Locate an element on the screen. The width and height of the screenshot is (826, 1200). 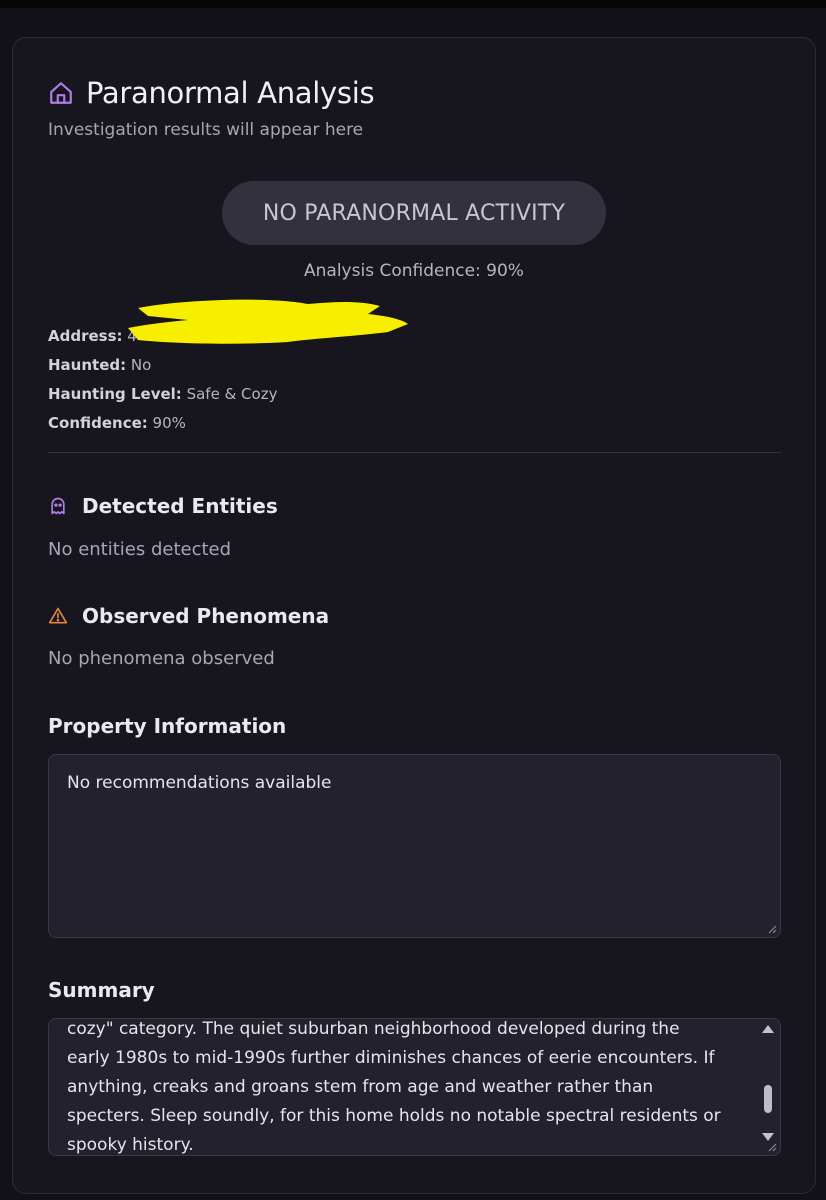
fact-confidence: Confidence: 90% is located at coordinates (162, 423).